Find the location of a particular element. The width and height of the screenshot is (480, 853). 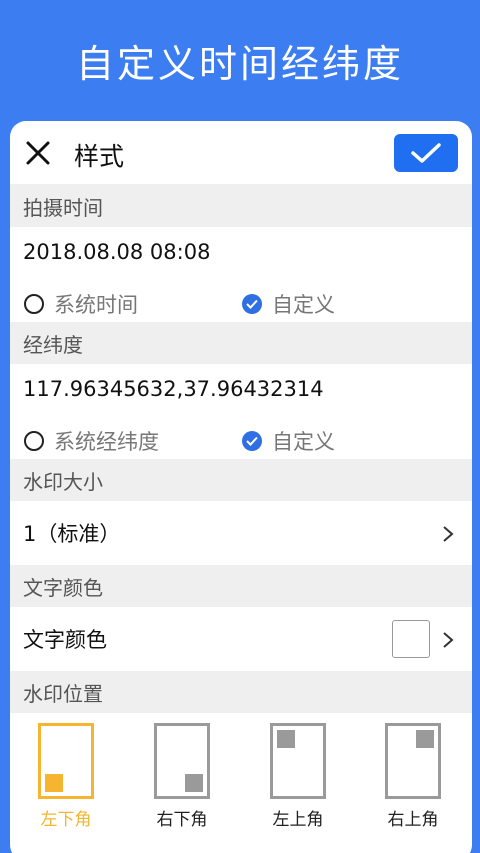

page-title: 样式 is located at coordinates (99, 156).